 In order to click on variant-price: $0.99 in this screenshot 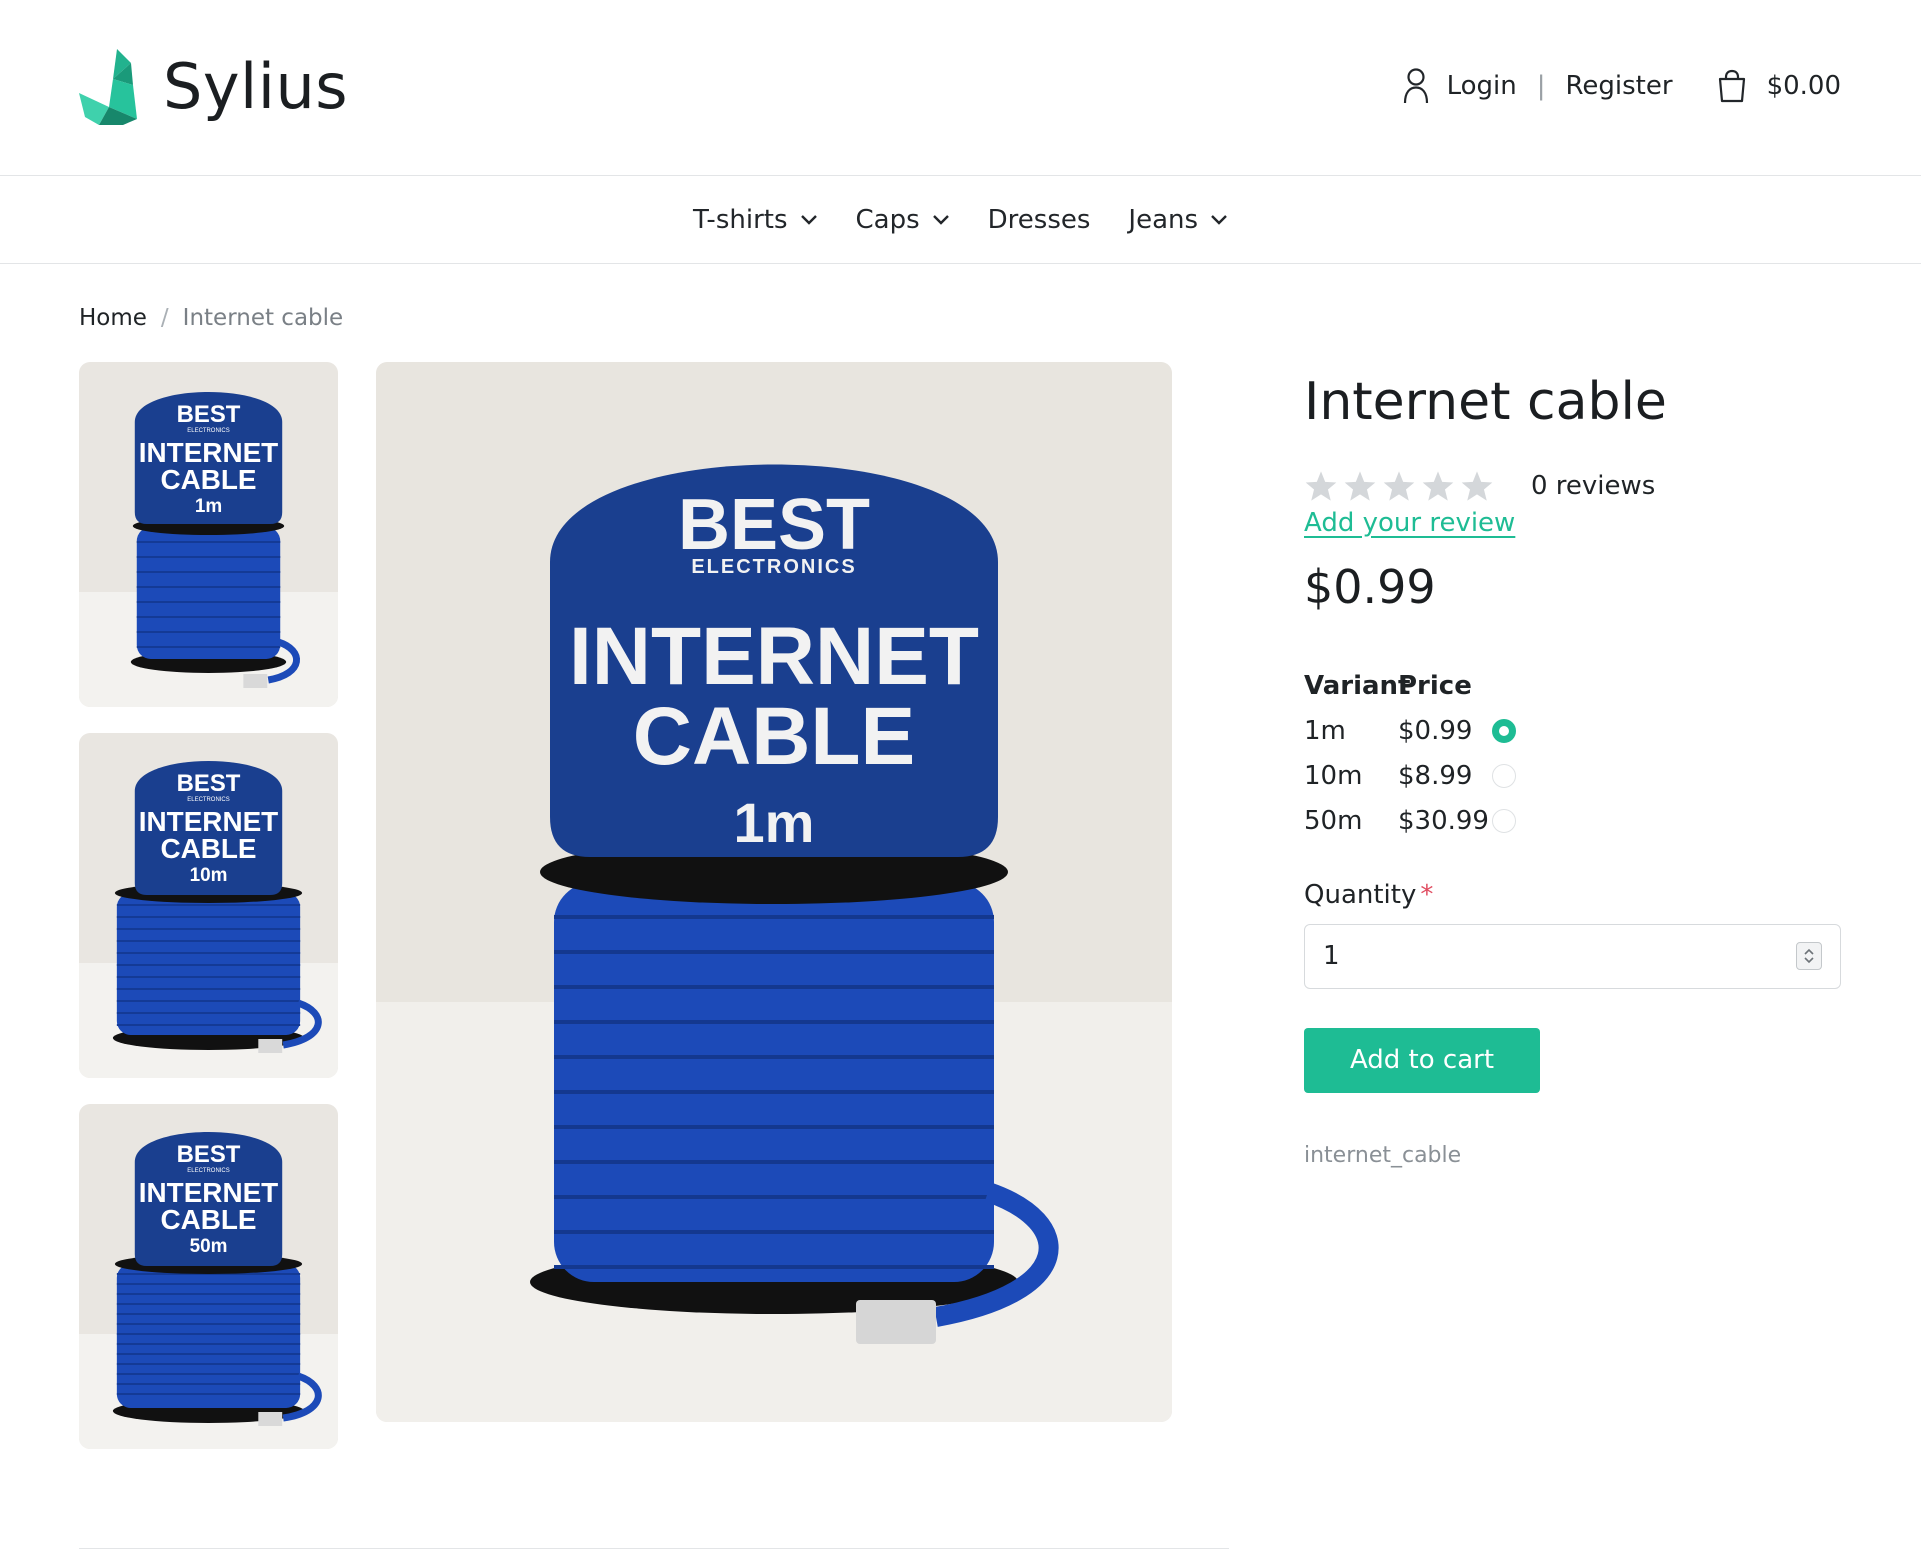, I will do `click(1435, 731)`.